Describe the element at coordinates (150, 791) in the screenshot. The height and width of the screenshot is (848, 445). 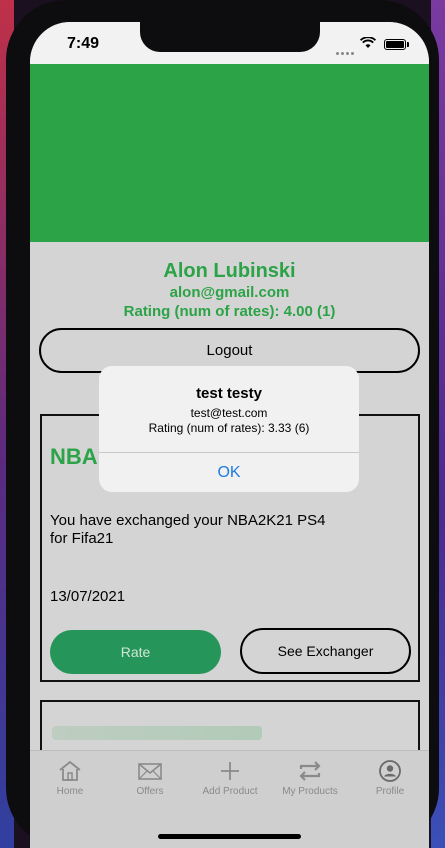
I see `tab-offers-label: Offers` at that location.